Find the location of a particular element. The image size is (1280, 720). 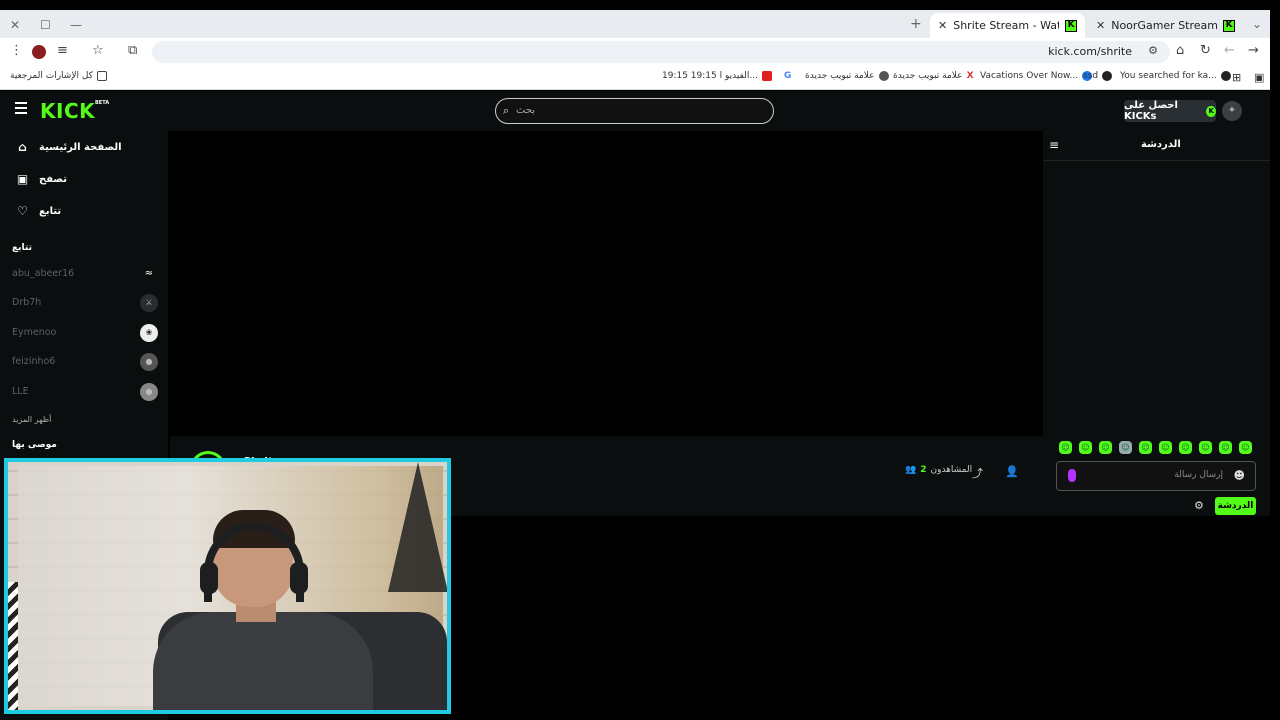

reading-list-icon: ▣ is located at coordinates (1259, 77).